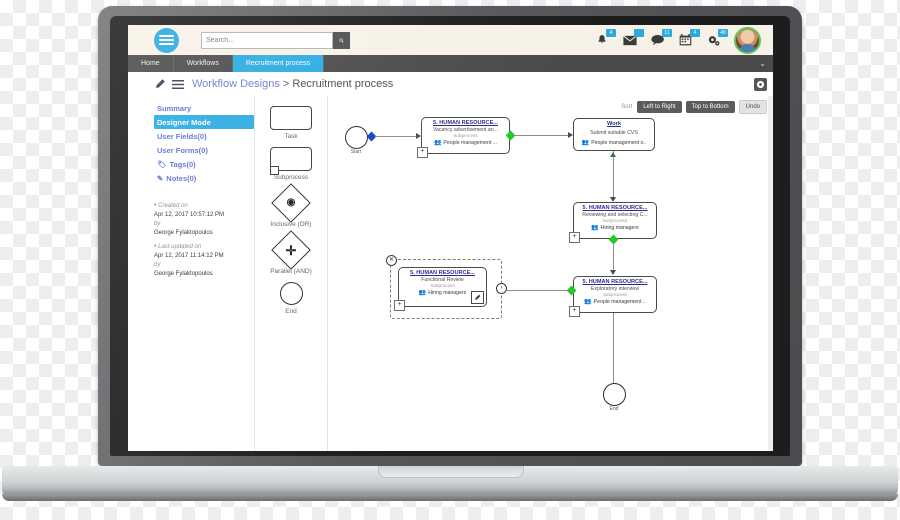  What do you see at coordinates (396, 137) in the screenshot?
I see `edge-start-vacancy` at bounding box center [396, 137].